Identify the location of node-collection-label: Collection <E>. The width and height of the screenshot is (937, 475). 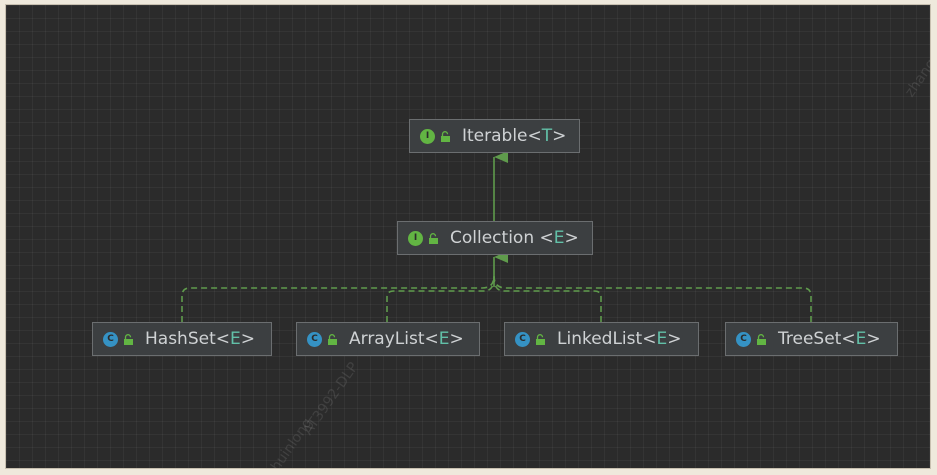
(514, 238).